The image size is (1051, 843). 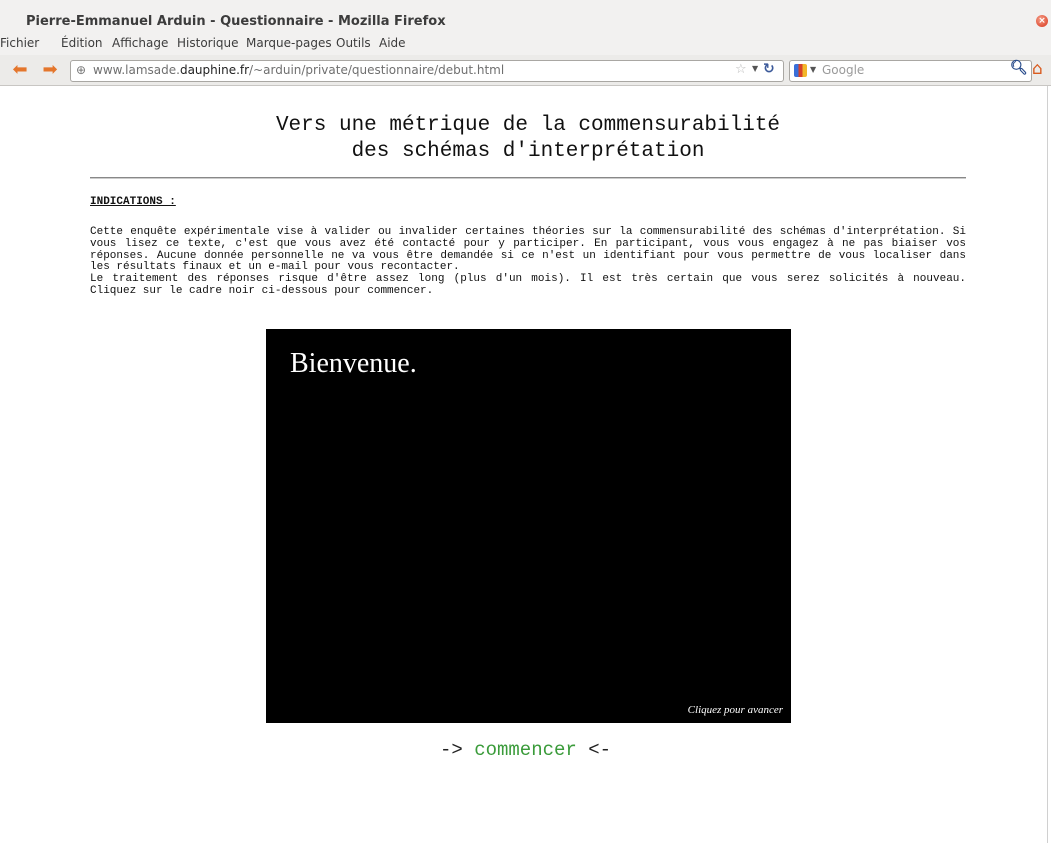 I want to click on menu-edition: Édition, so click(x=82, y=43).